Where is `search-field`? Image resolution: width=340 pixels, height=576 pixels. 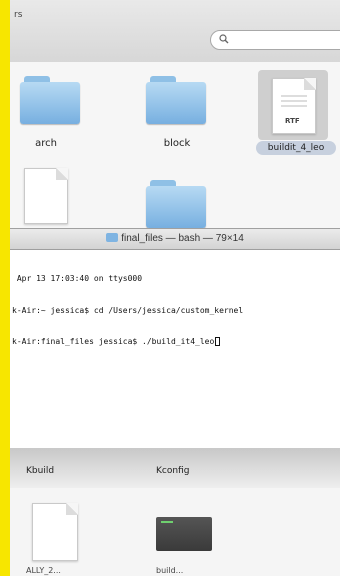
search-field is located at coordinates (275, 40).